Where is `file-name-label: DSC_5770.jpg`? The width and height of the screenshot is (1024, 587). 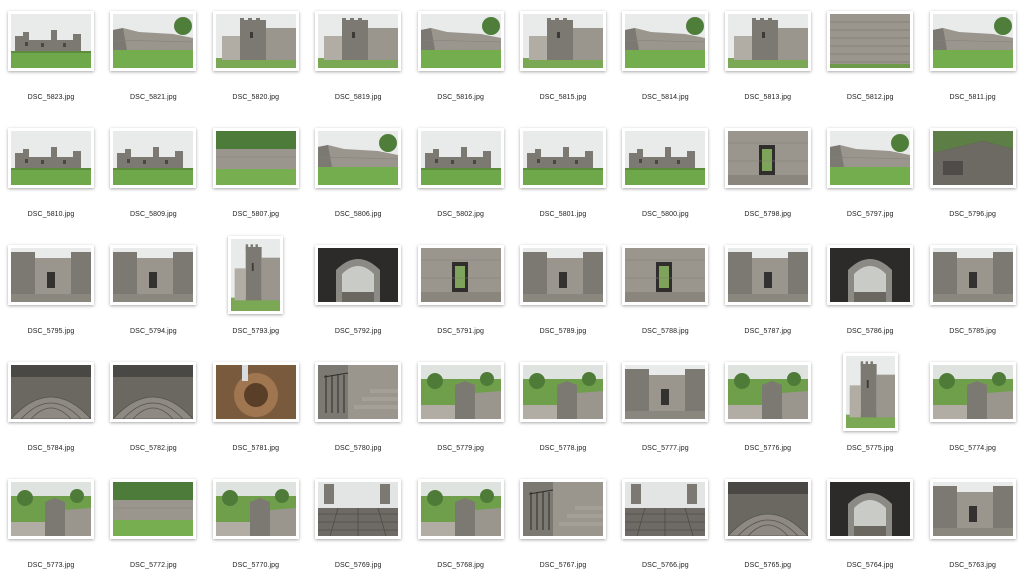 file-name-label: DSC_5770.jpg is located at coordinates (256, 565).